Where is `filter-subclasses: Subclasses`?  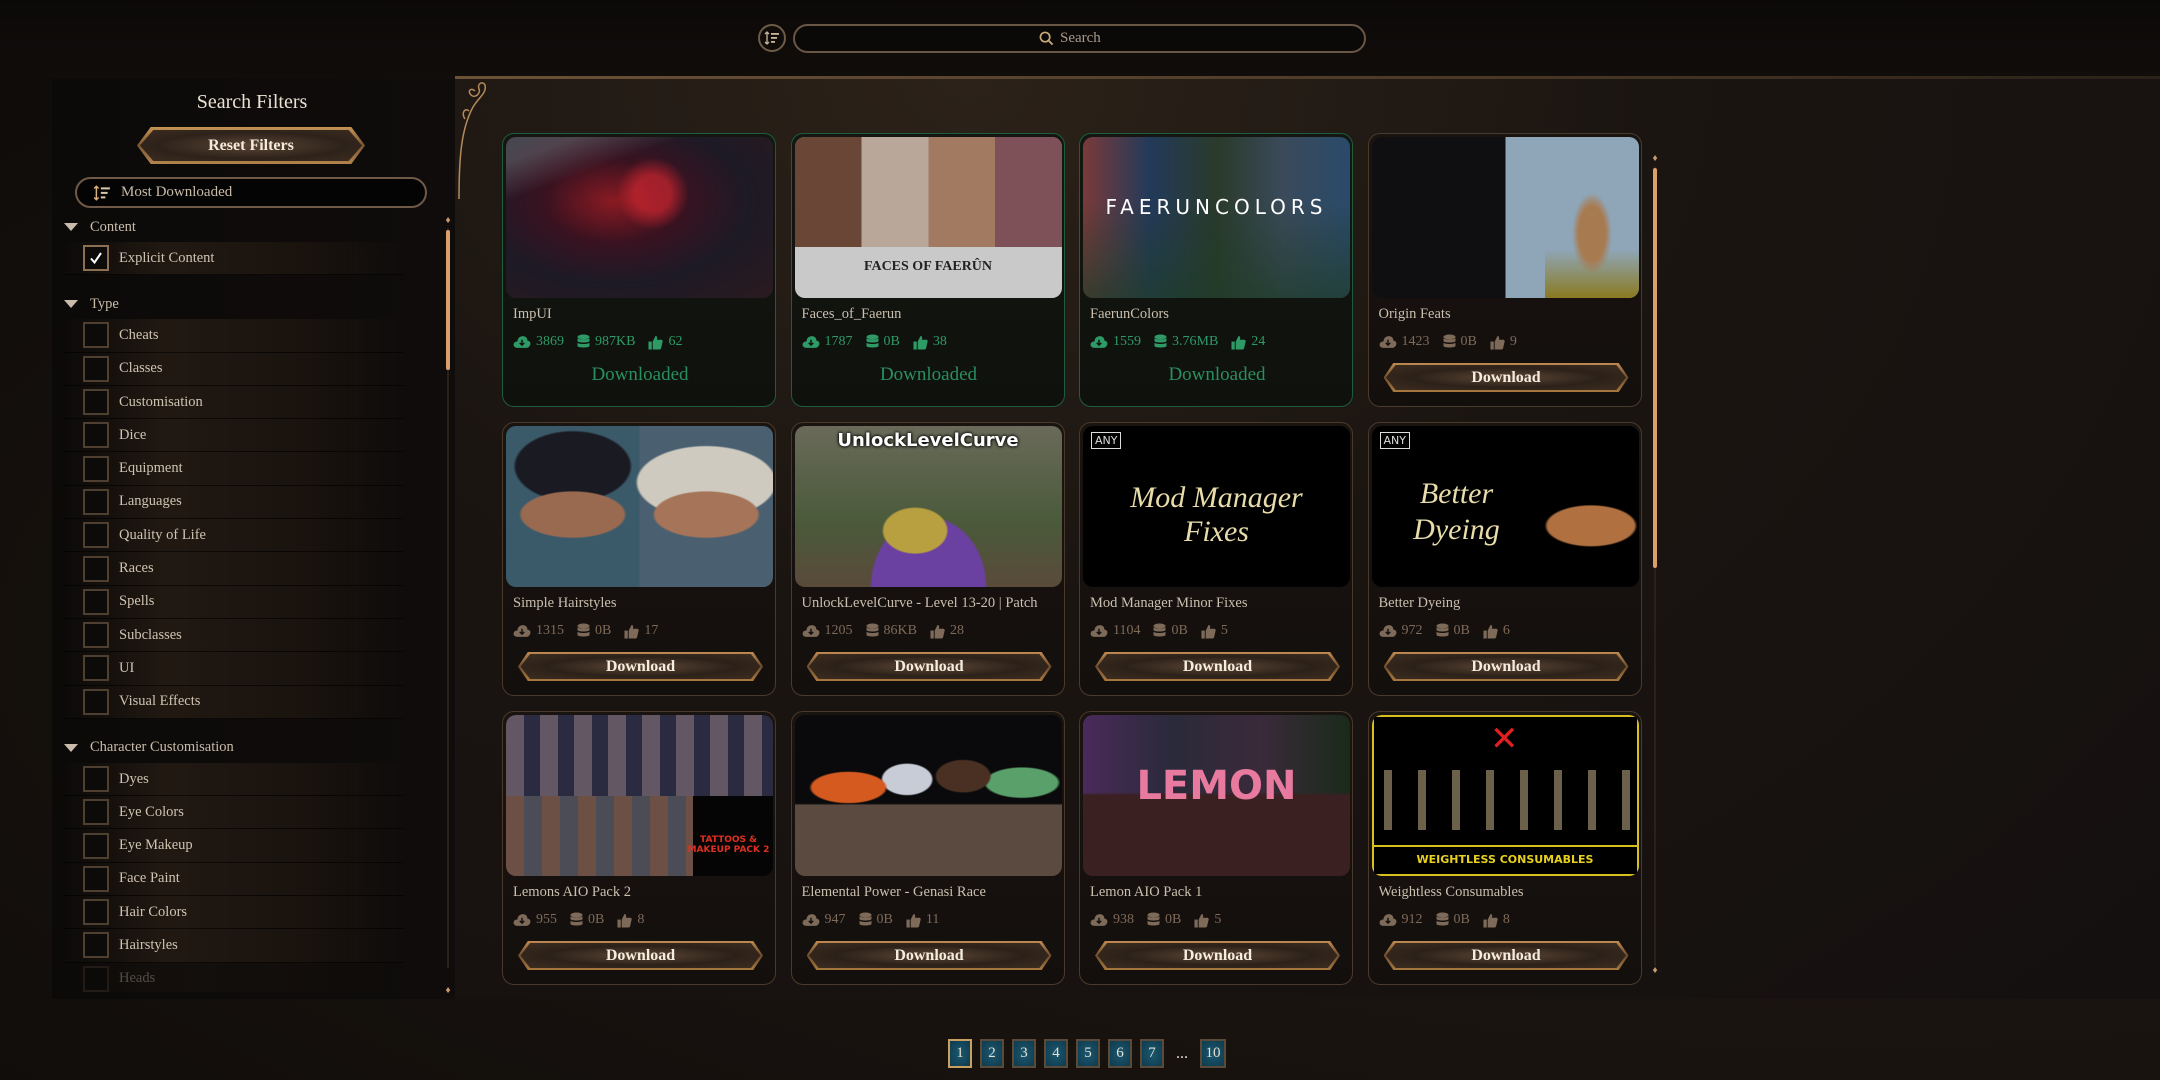
filter-subclasses: Subclasses is located at coordinates (234, 635).